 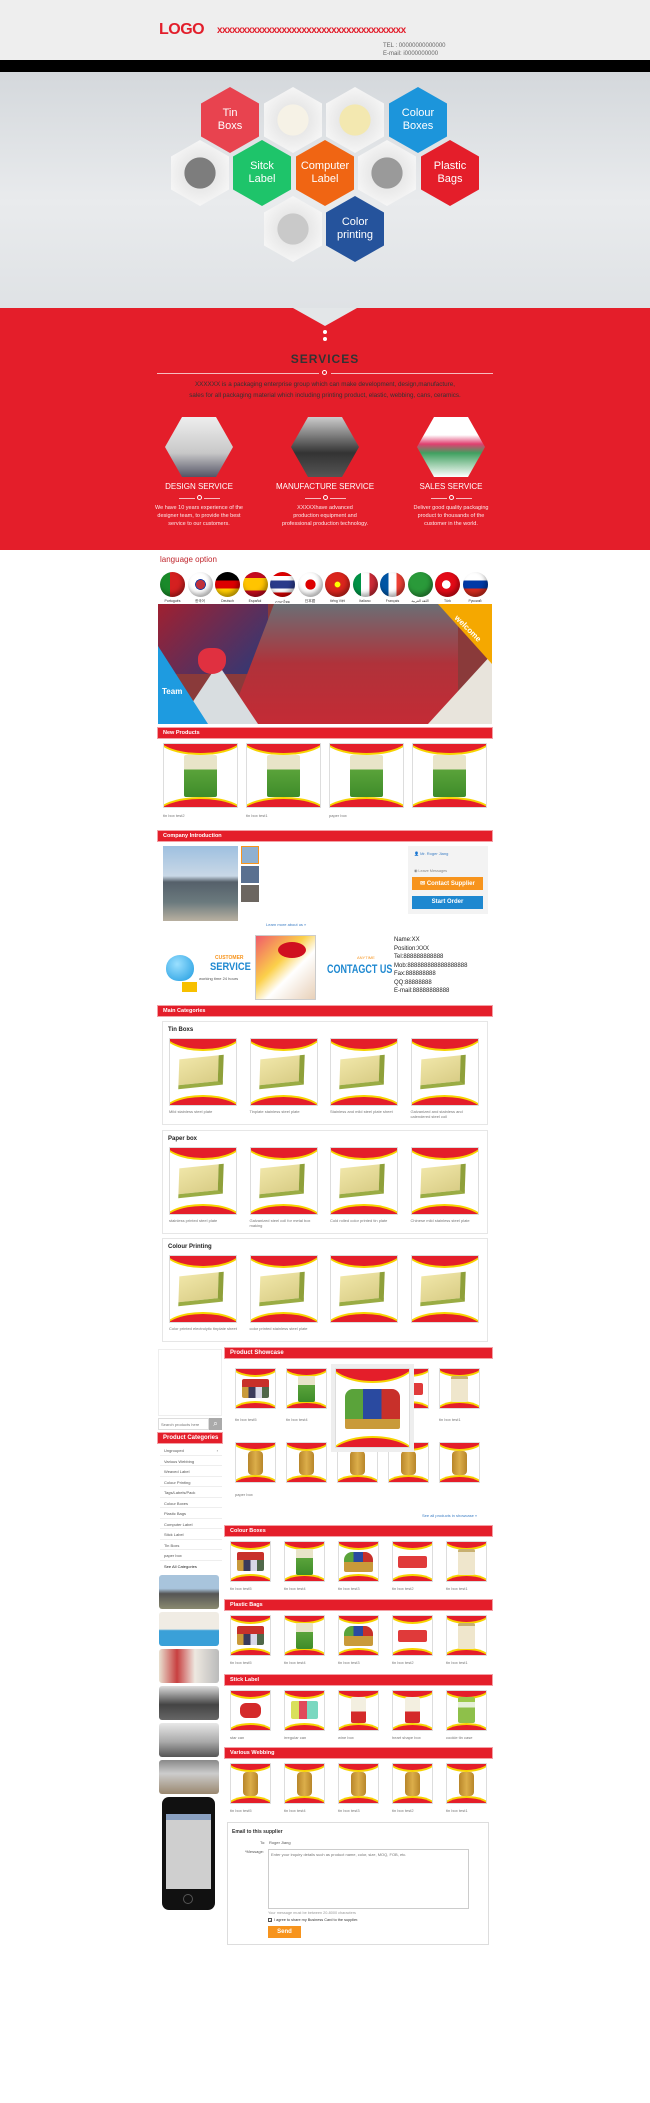 I want to click on language-label: Español, so click(x=255, y=601).